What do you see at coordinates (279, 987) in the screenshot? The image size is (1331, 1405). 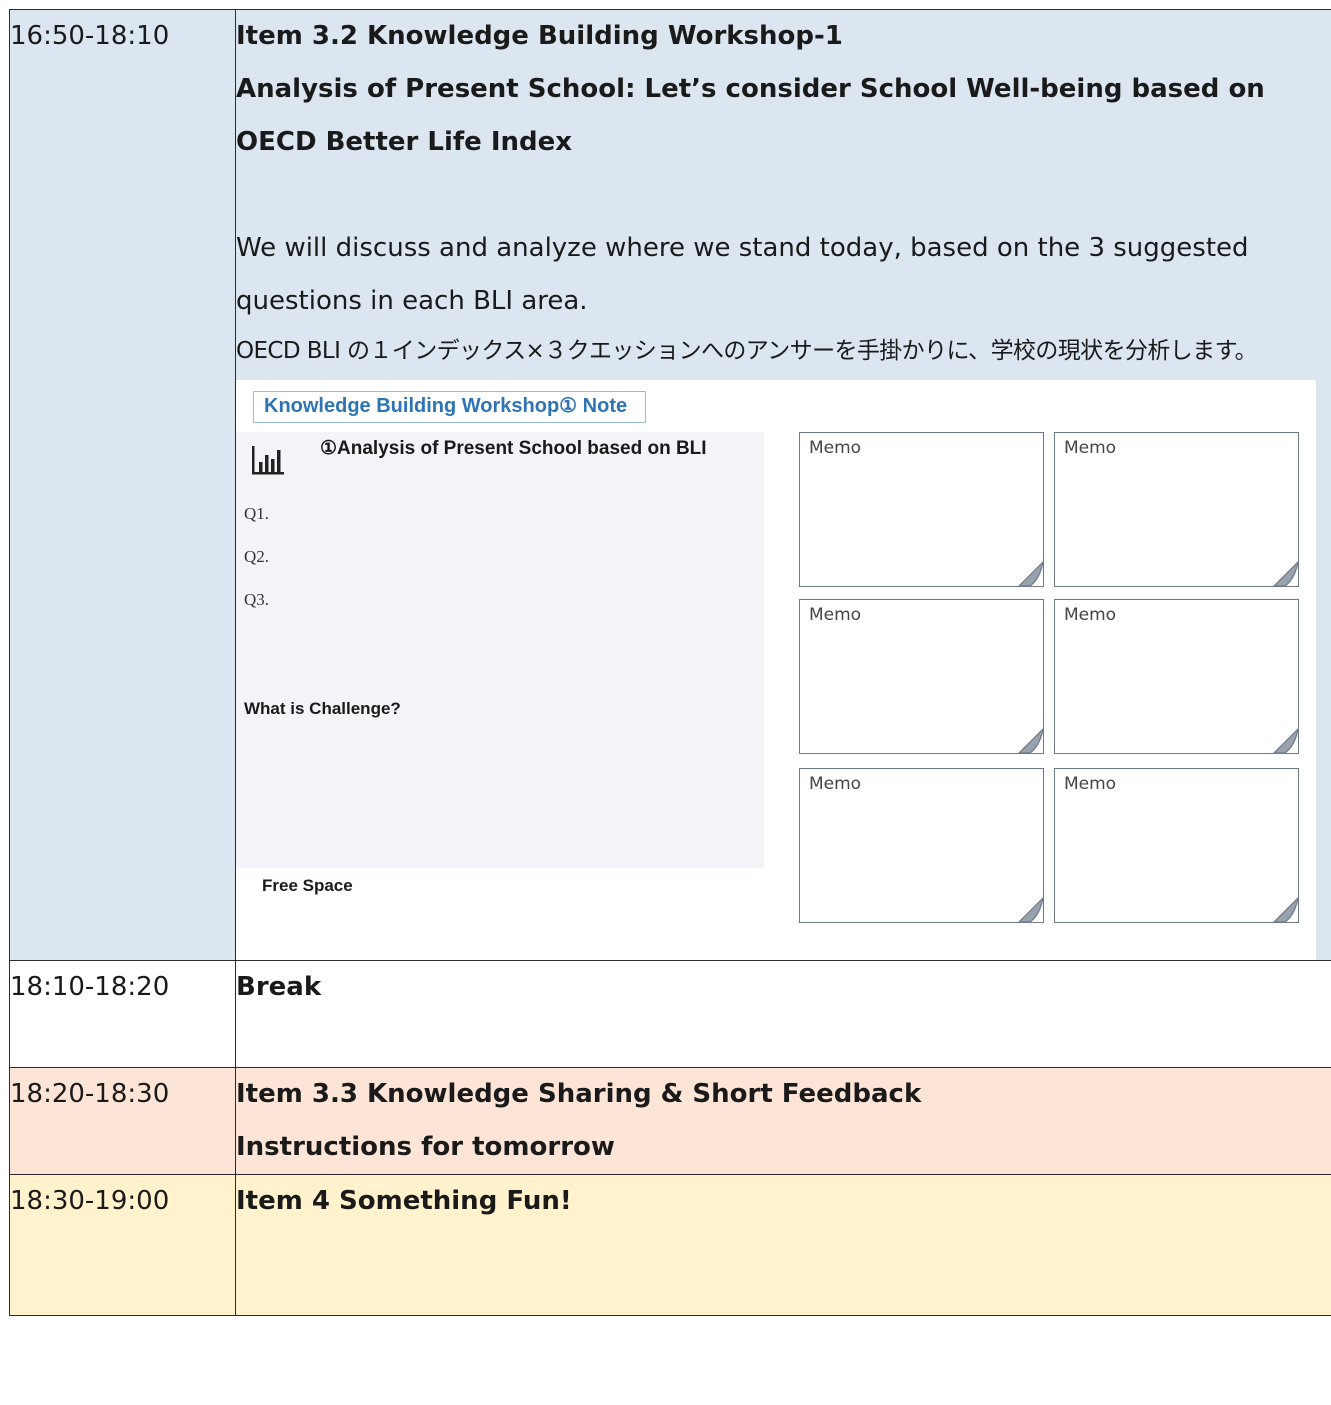 I see `session-title: Break` at bounding box center [279, 987].